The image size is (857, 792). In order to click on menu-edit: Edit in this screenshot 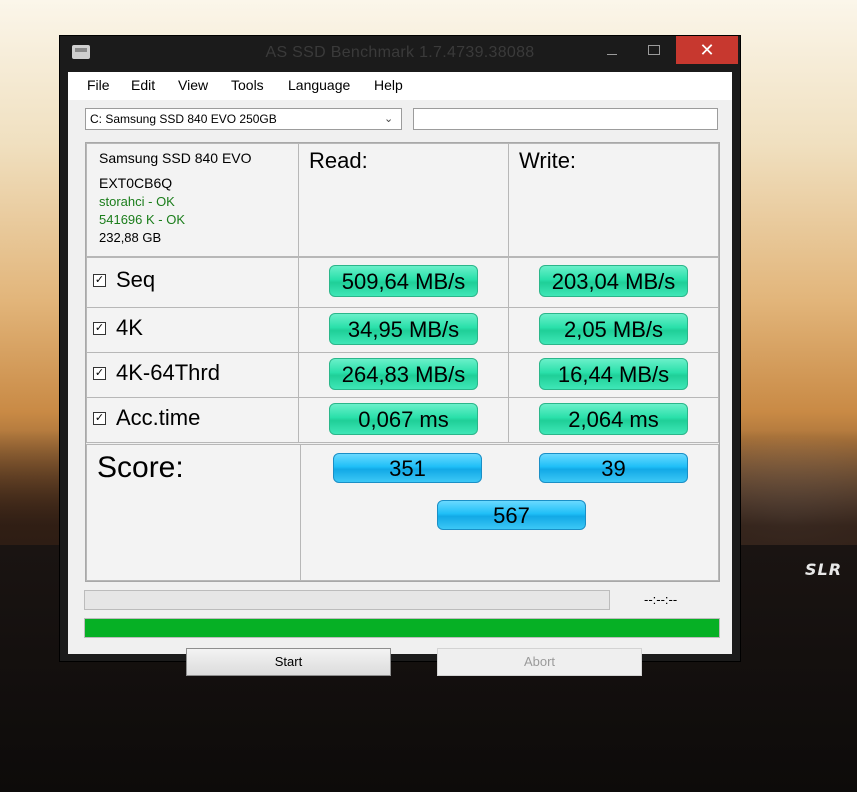, I will do `click(143, 85)`.